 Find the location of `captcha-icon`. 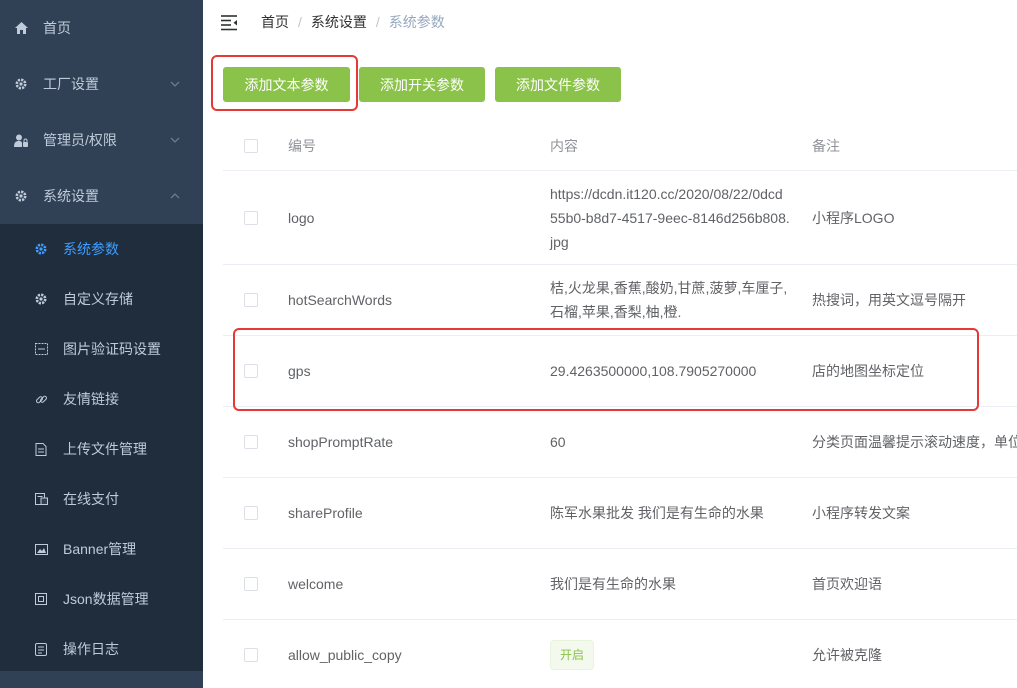

captcha-icon is located at coordinates (41, 349).